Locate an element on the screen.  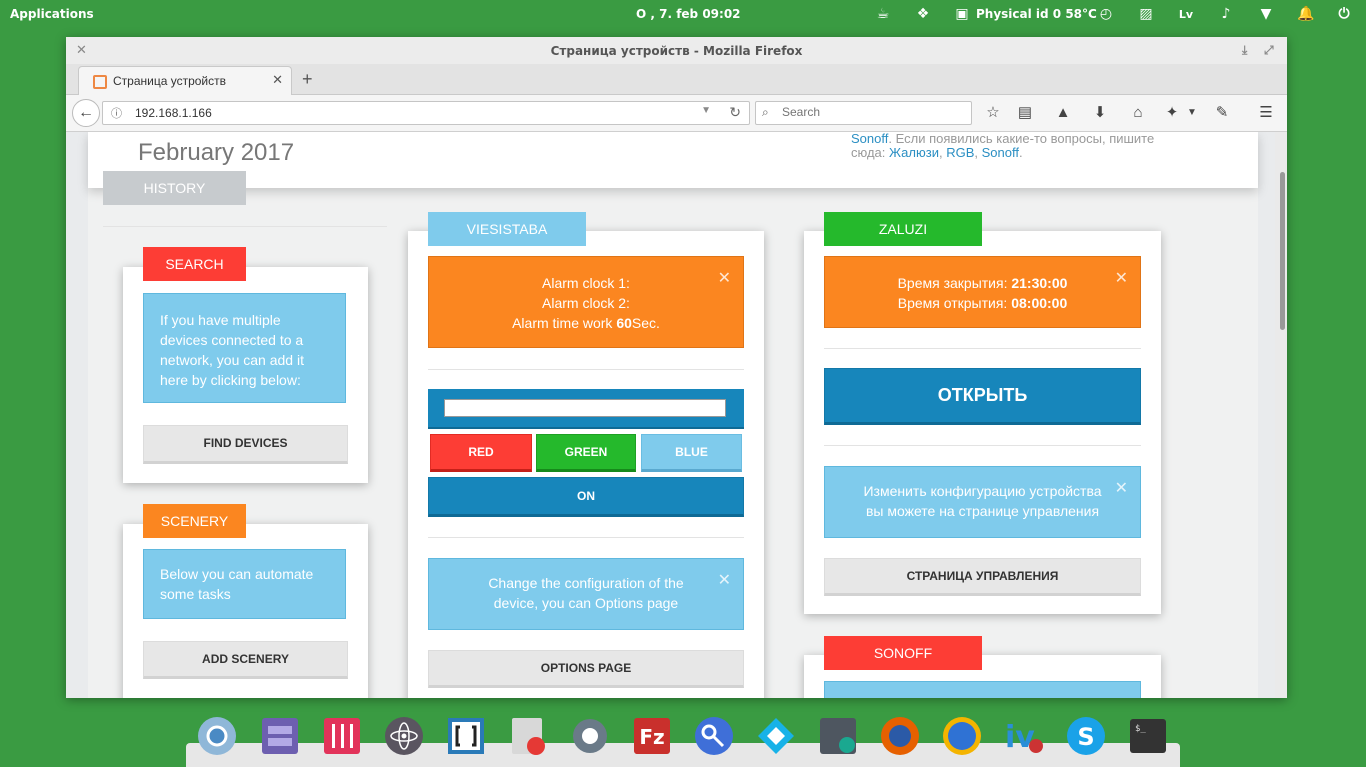
downloads-icon: ⬇ is located at coordinates (1100, 113).